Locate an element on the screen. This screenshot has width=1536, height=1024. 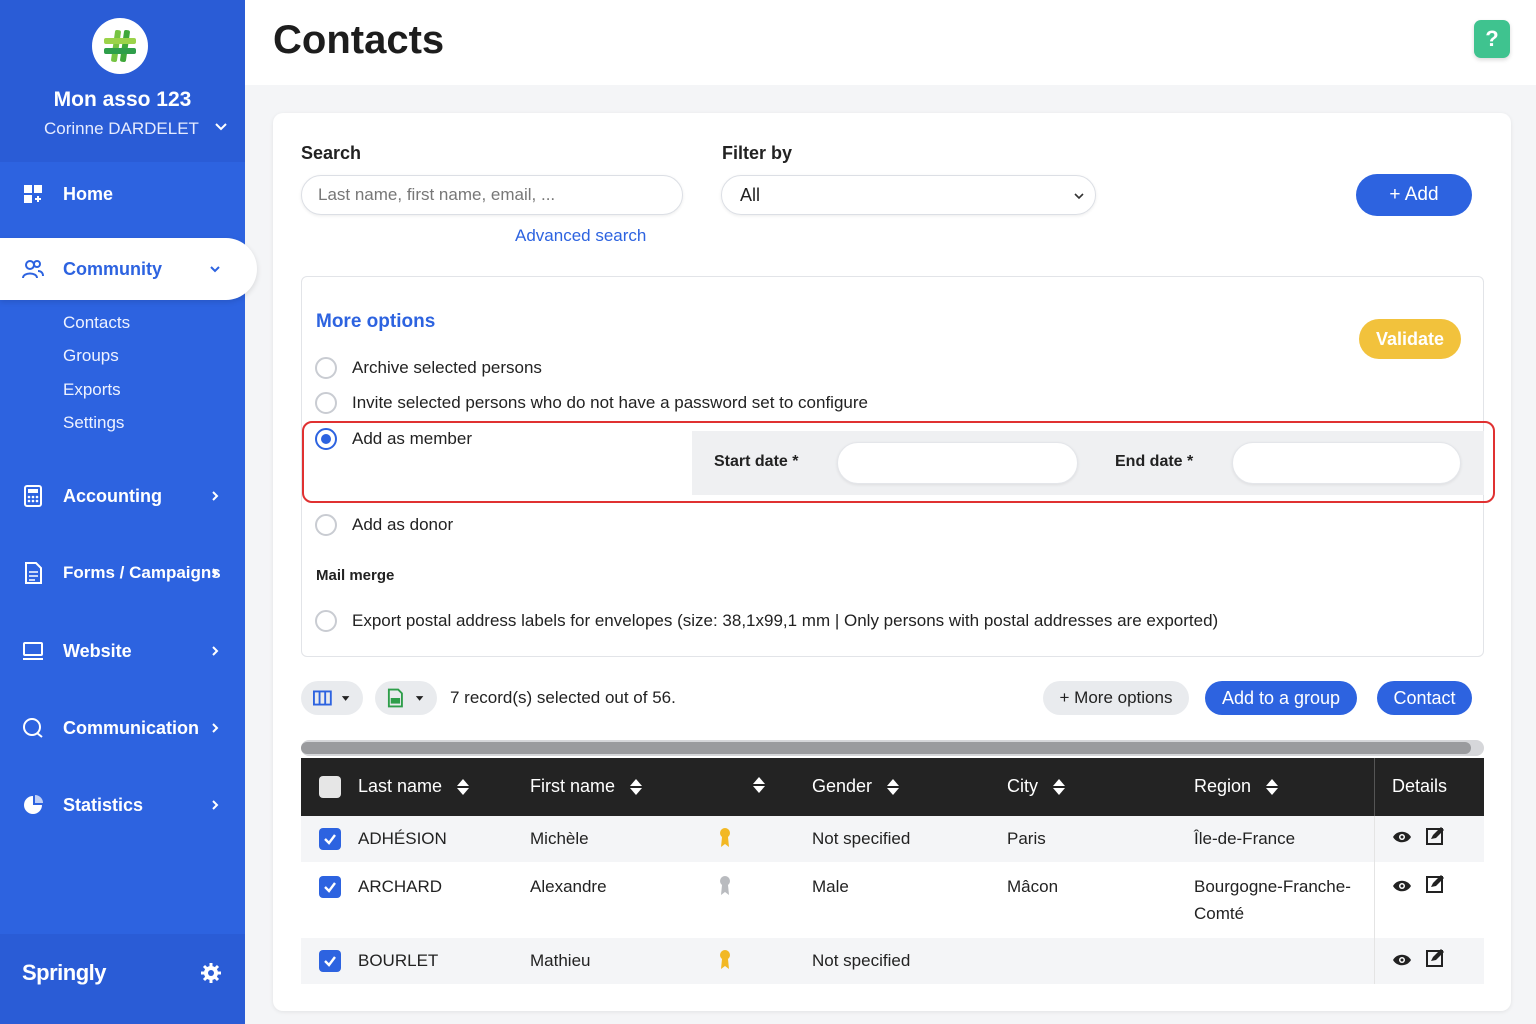
column-label: Last name is located at coordinates (400, 786).